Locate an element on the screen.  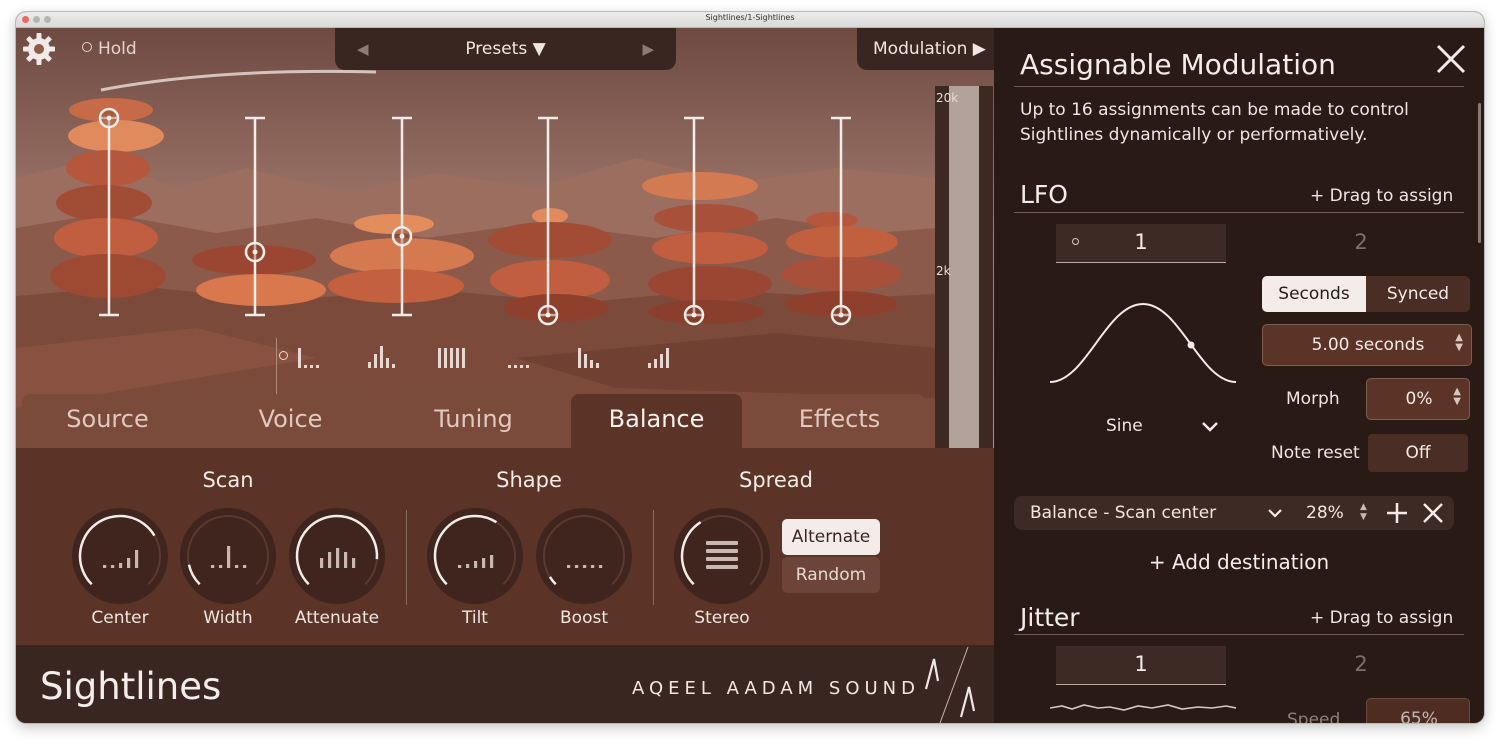
synced-mode-button: Synced is located at coordinates (1418, 294).